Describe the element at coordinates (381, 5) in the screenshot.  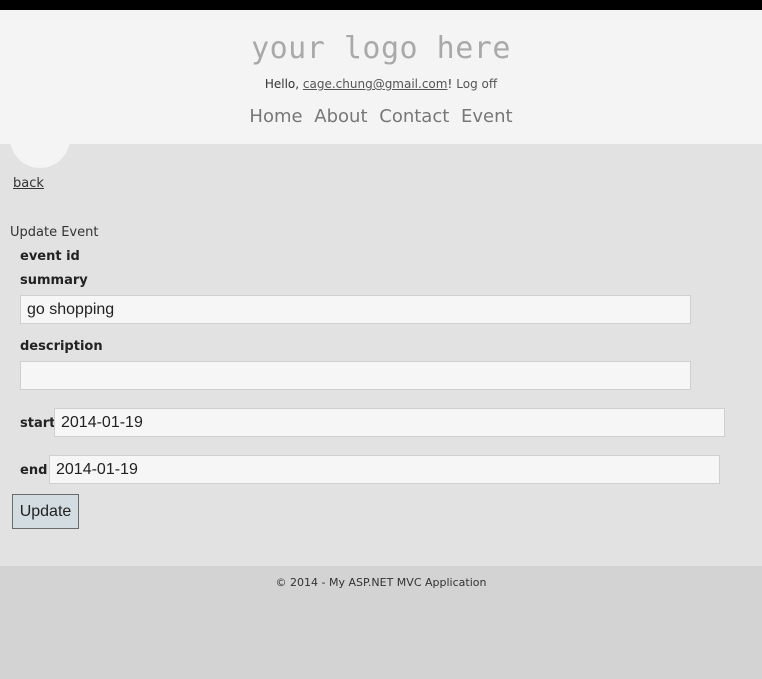
I see `top-bar` at that location.